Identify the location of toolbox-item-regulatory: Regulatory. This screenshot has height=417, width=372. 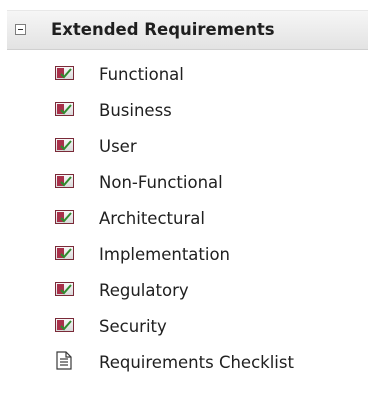
(186, 290).